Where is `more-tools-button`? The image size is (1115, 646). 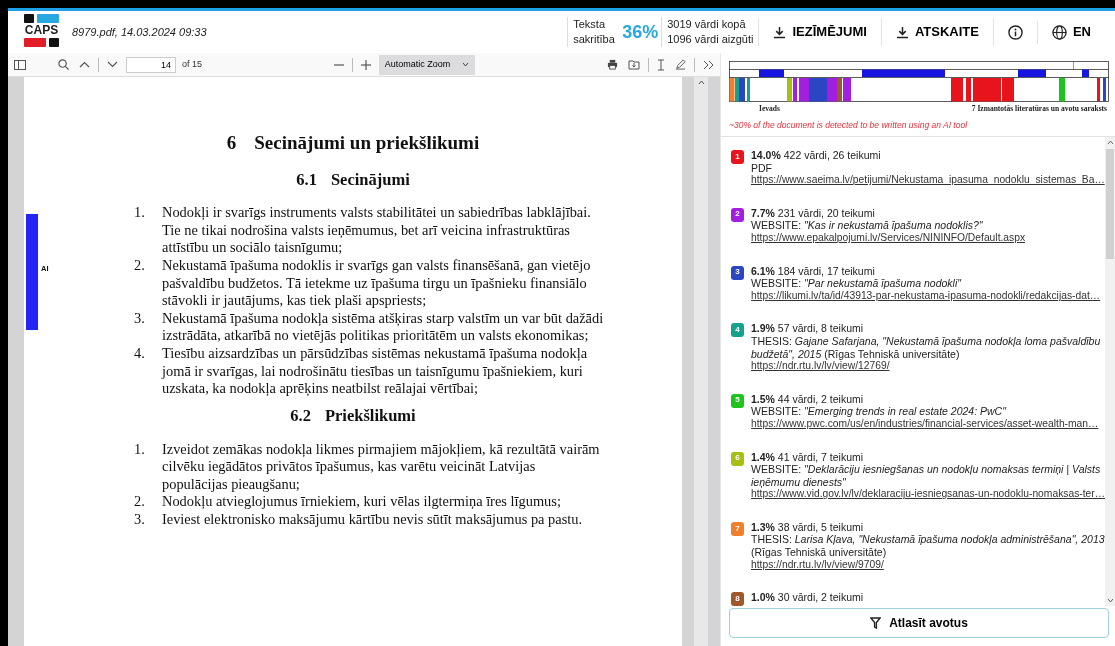 more-tools-button is located at coordinates (708, 64).